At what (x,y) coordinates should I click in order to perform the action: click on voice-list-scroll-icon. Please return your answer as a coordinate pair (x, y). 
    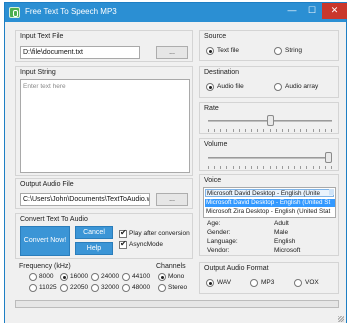
    Looking at the image, I should click on (331, 192).